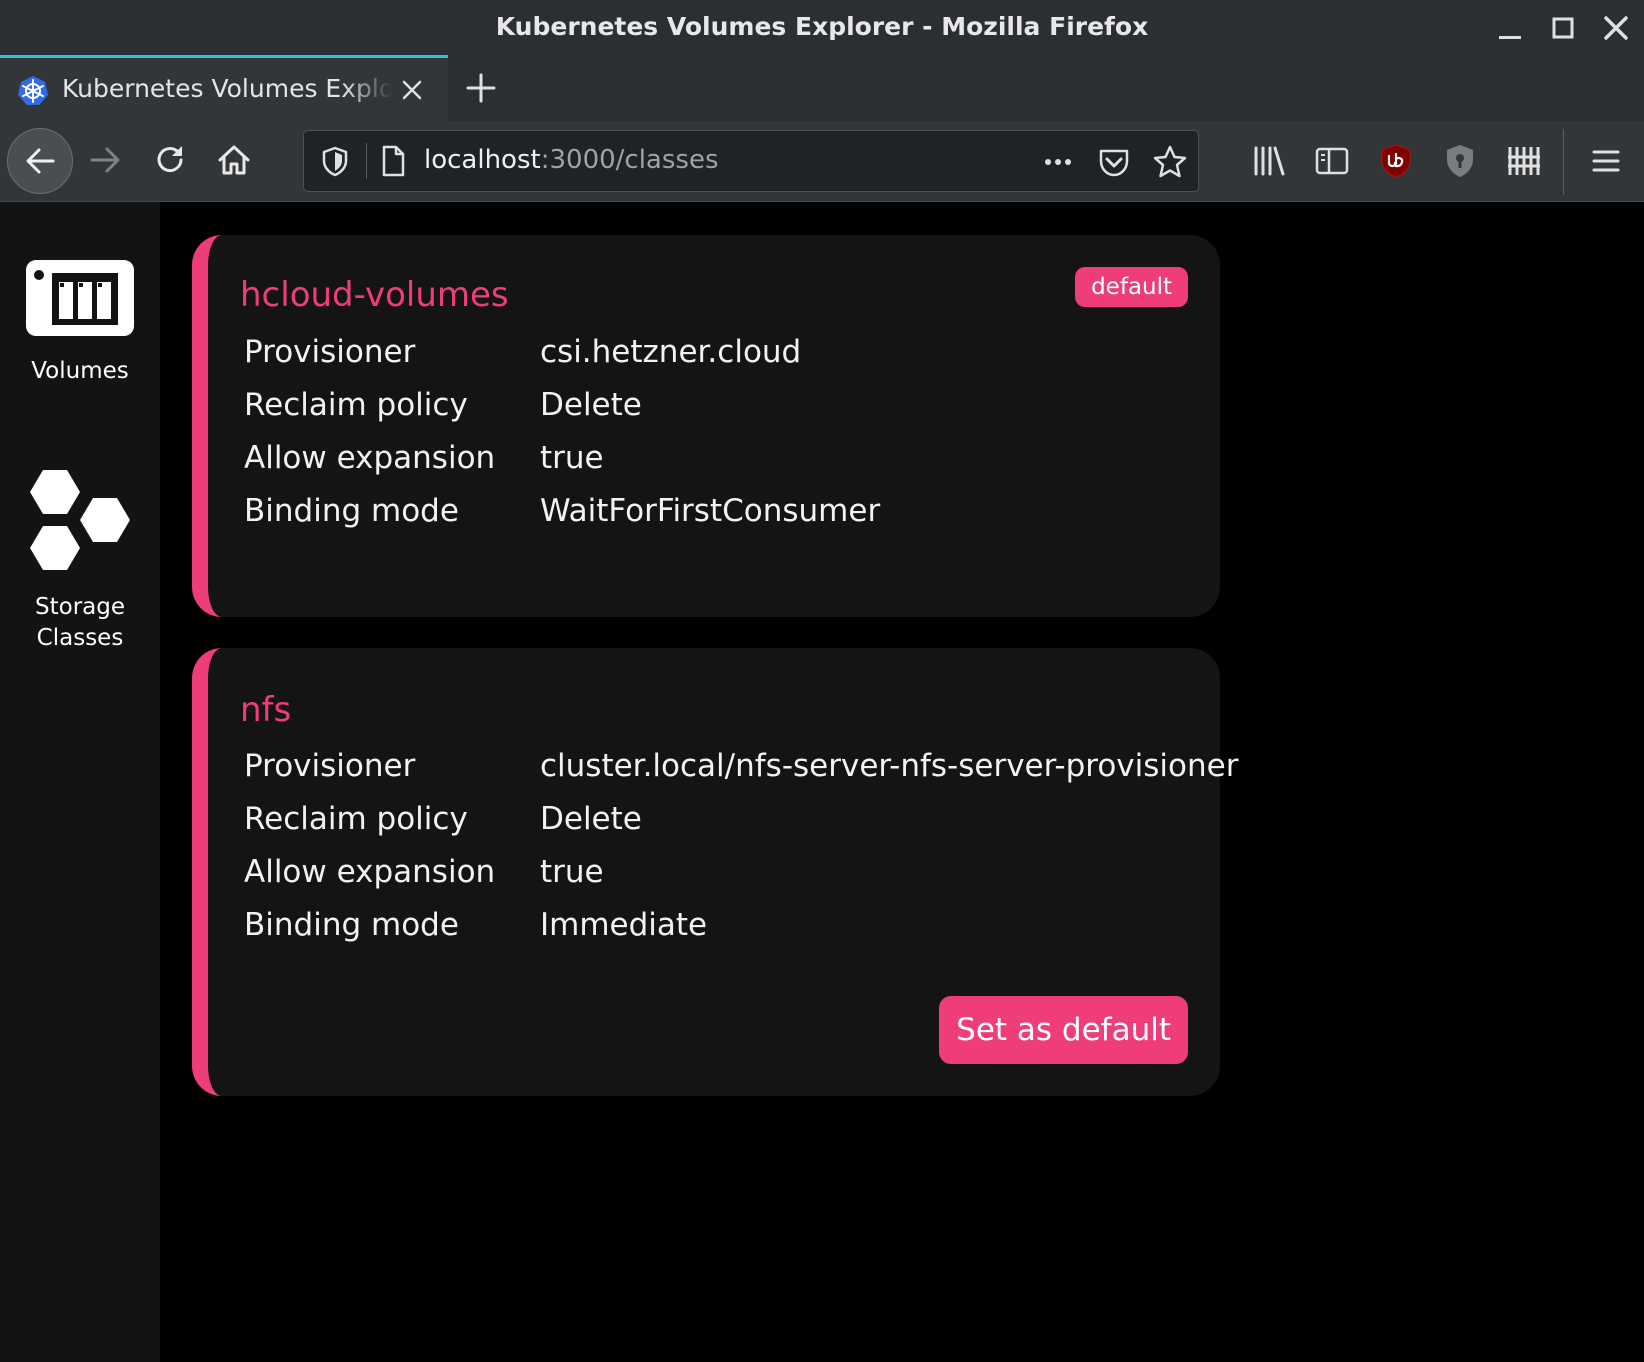 This screenshot has width=1644, height=1362. Describe the element at coordinates (33, 91) in the screenshot. I see `kubernetes-icon` at that location.